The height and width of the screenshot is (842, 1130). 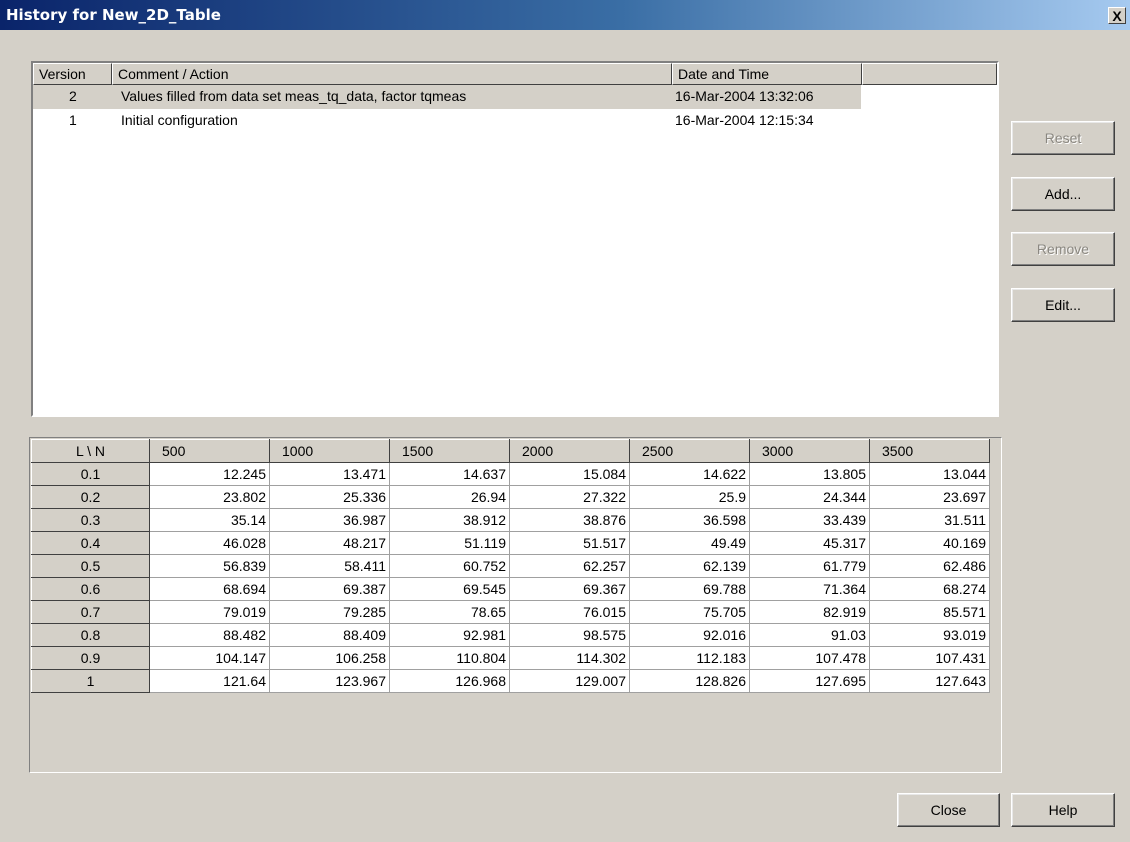 What do you see at coordinates (929, 543) in the screenshot?
I see `table-cell: 40.169` at bounding box center [929, 543].